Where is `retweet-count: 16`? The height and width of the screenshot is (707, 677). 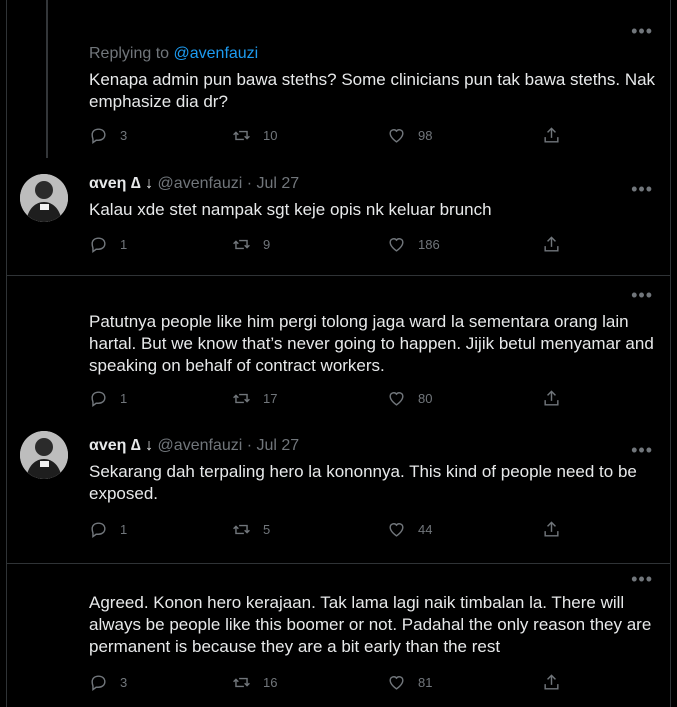
retweet-count: 16 is located at coordinates (270, 682).